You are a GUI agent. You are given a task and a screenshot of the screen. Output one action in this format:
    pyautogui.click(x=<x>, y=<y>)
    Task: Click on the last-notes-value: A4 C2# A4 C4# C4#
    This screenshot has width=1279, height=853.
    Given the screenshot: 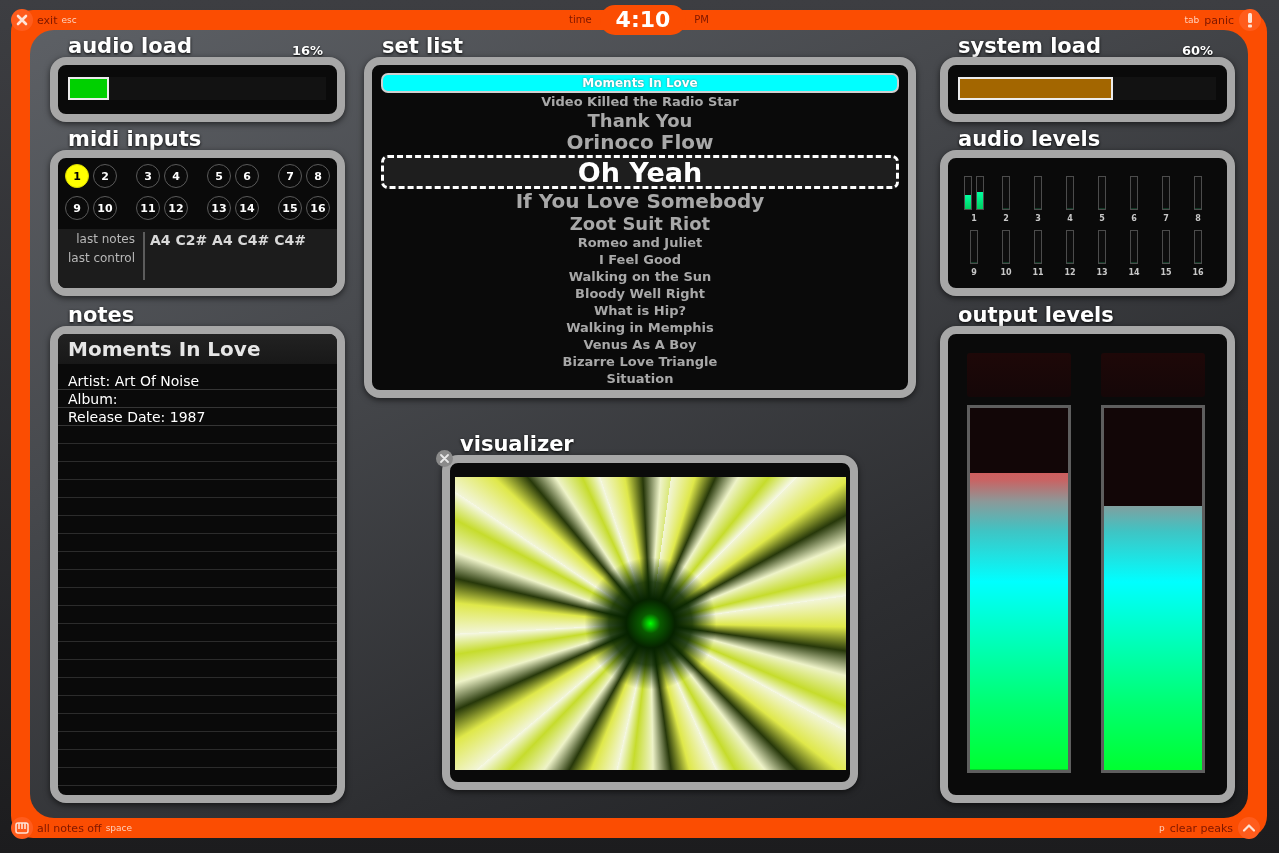 What is the action you would take?
    pyautogui.click(x=228, y=240)
    